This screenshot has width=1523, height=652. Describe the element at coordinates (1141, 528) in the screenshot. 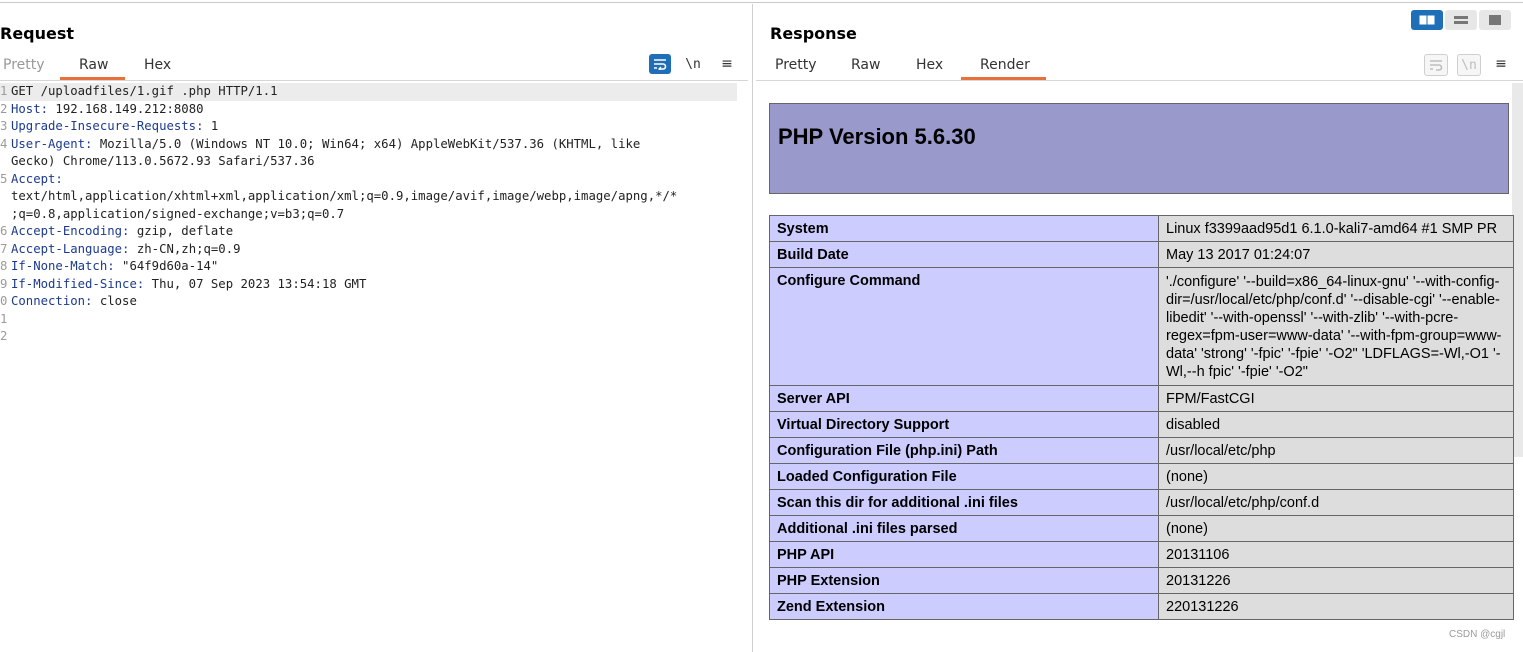

I see `phpinfo-row: Additional .ini files parsed (none)` at that location.